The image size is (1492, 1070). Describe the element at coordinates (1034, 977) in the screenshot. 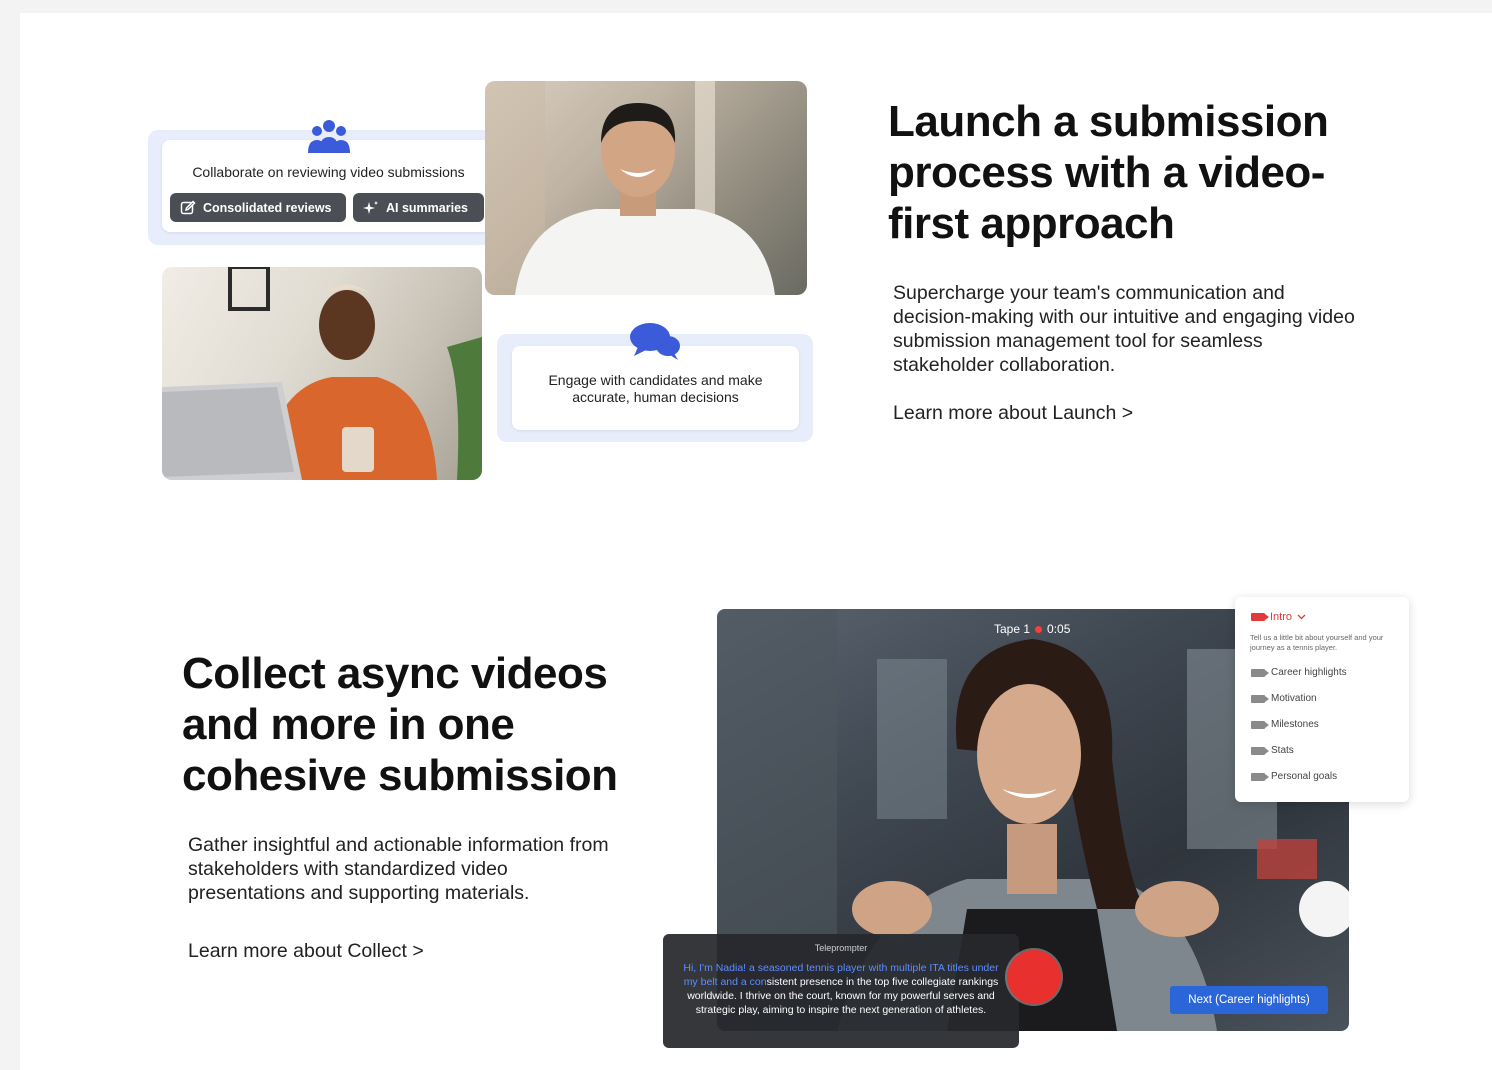

I see `record-button` at that location.